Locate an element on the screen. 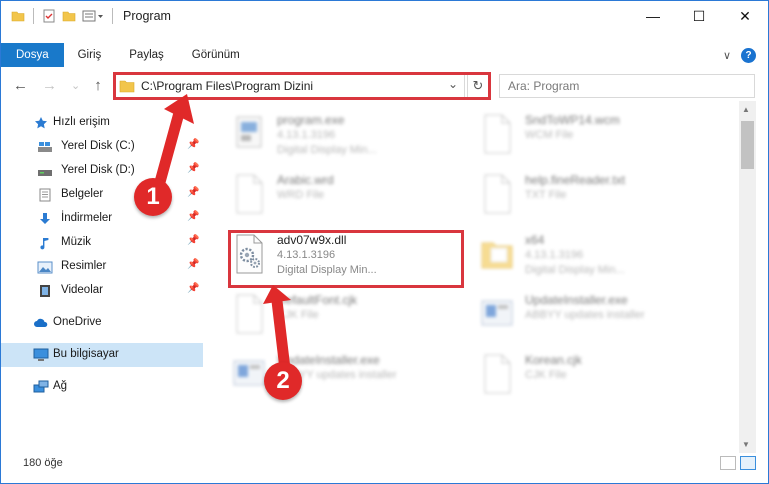  annotation-badge-2: 2 is located at coordinates (283, 381).